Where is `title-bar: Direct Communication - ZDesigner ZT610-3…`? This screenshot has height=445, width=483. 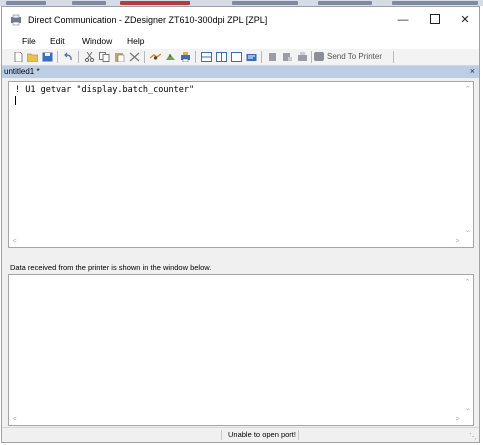 title-bar: Direct Communication - ZDesigner ZT610-3… is located at coordinates (240, 20).